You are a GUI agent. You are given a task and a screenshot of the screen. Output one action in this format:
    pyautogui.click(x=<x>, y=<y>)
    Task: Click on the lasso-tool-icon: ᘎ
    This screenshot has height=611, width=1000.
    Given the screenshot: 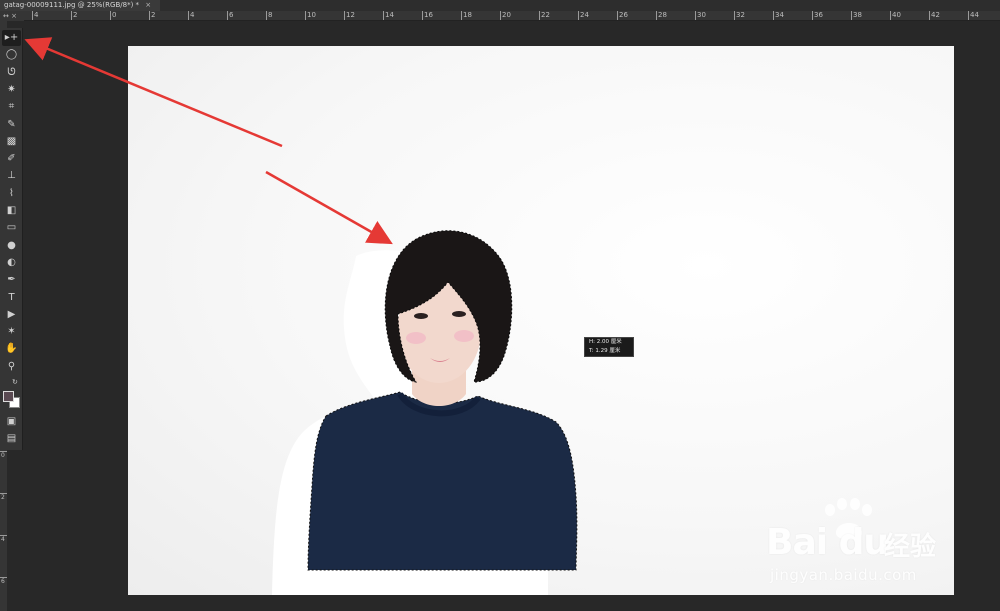 What is the action you would take?
    pyautogui.click(x=11, y=73)
    